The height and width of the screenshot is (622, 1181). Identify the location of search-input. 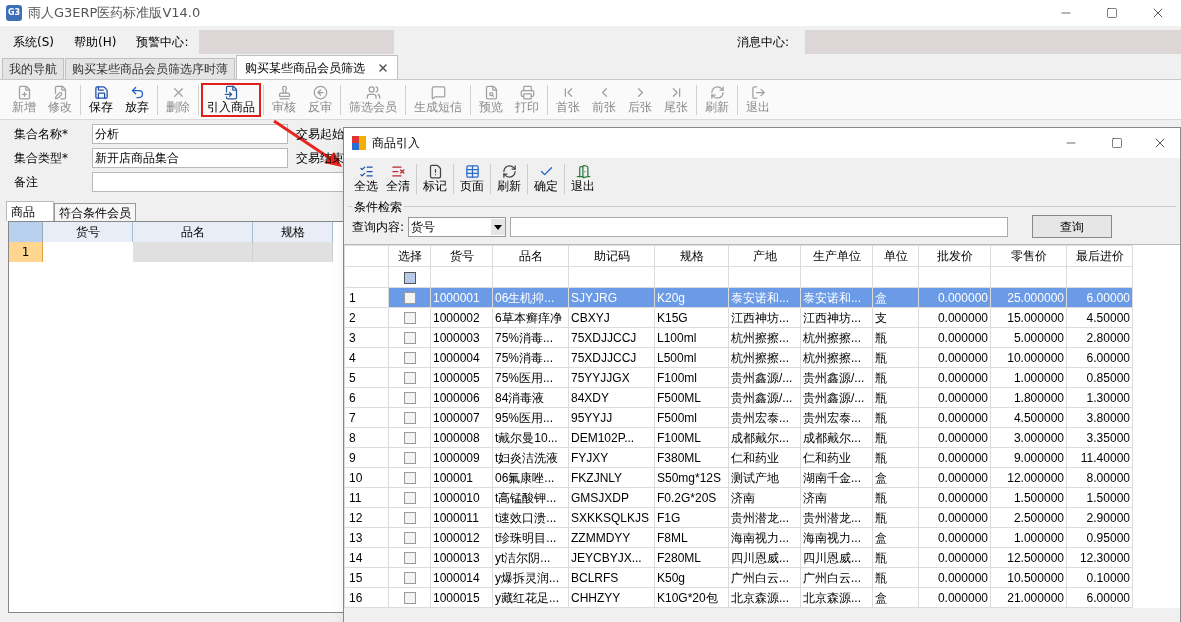
(759, 226).